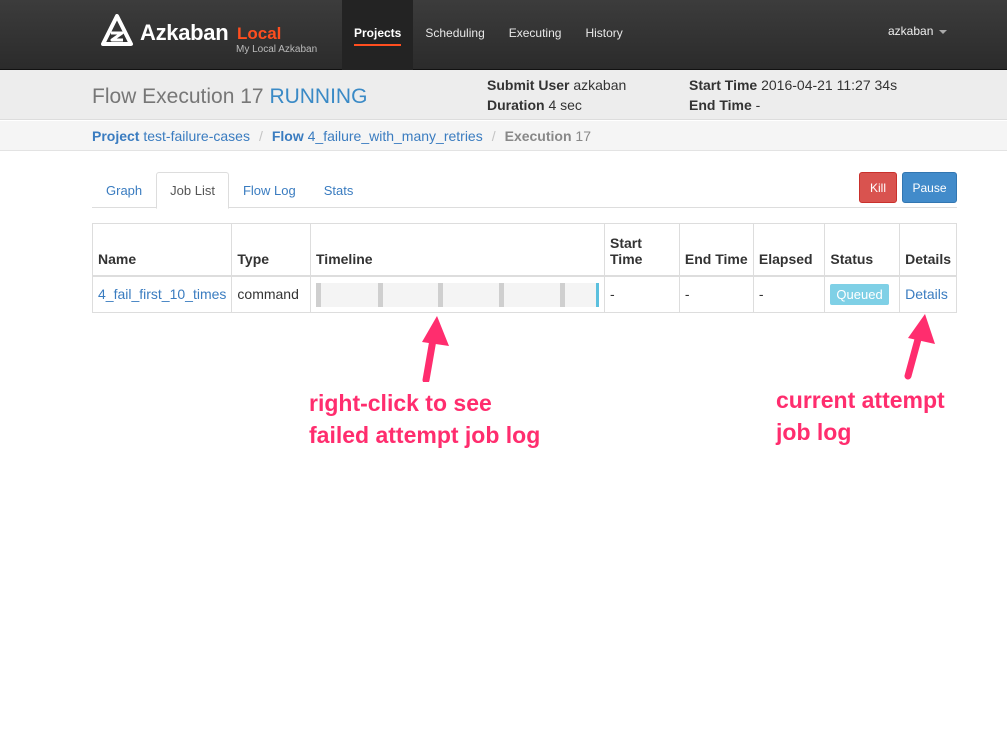 The width and height of the screenshot is (1007, 730). Describe the element at coordinates (457, 250) in the screenshot. I see `col-timeline: Timeline` at that location.